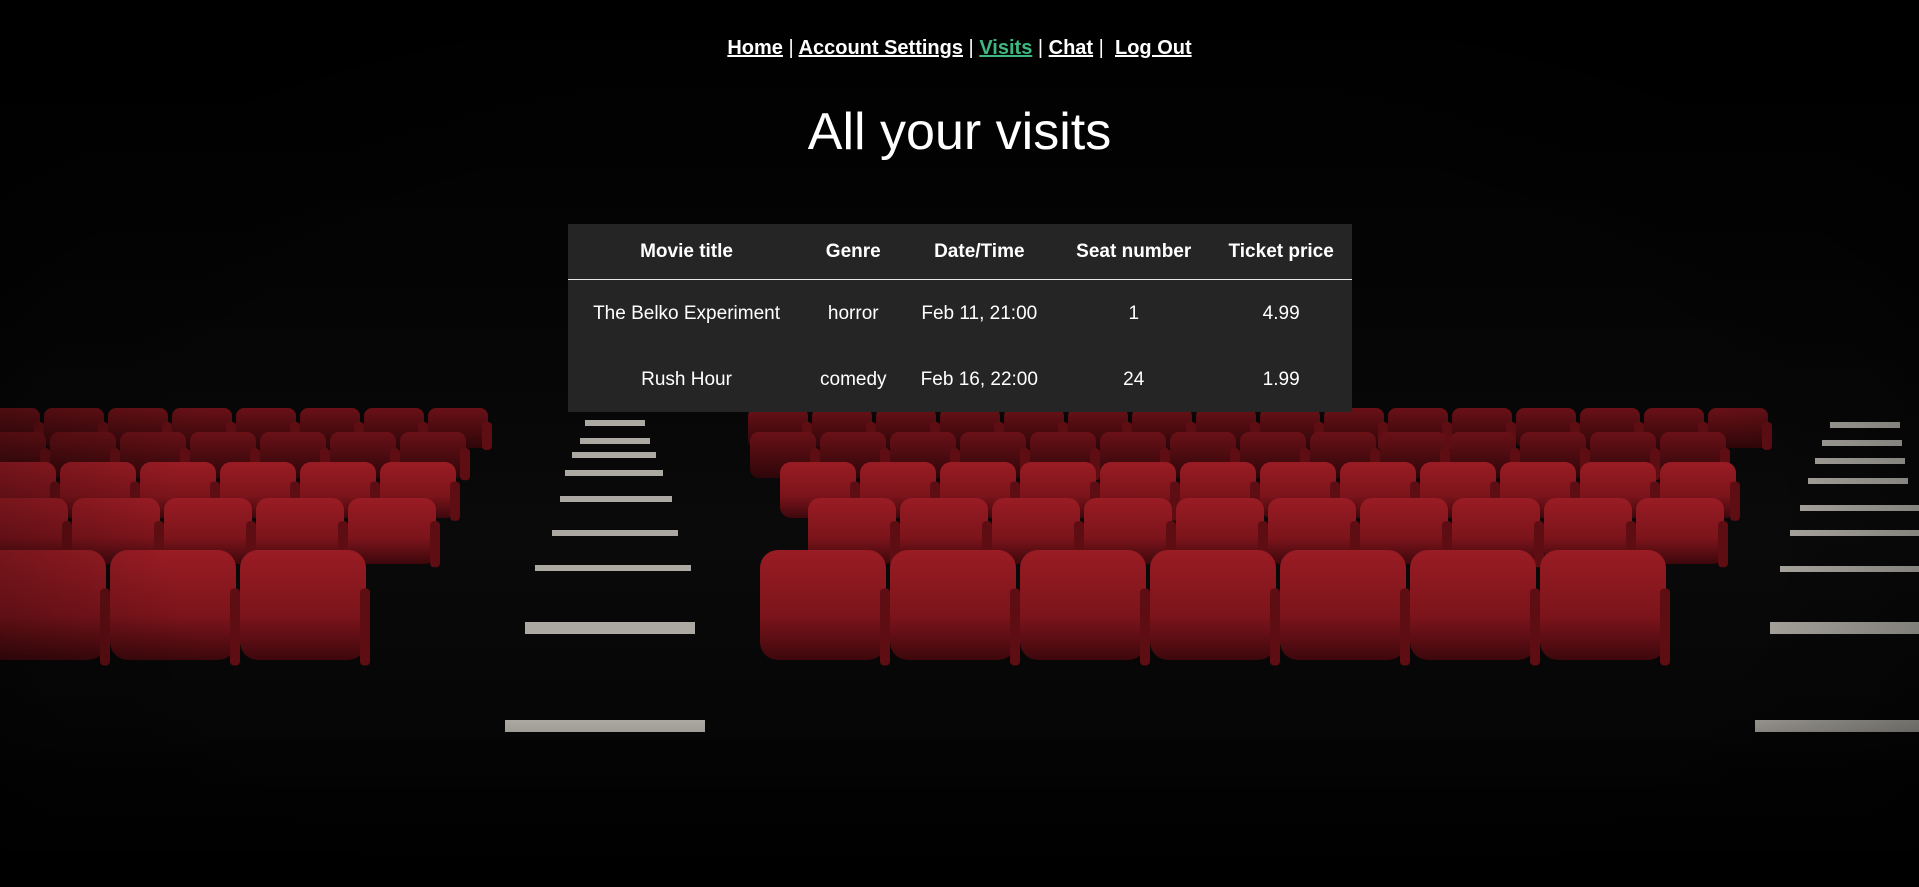  Describe the element at coordinates (686, 379) in the screenshot. I see `cell-movie-title: Rush Hour` at that location.